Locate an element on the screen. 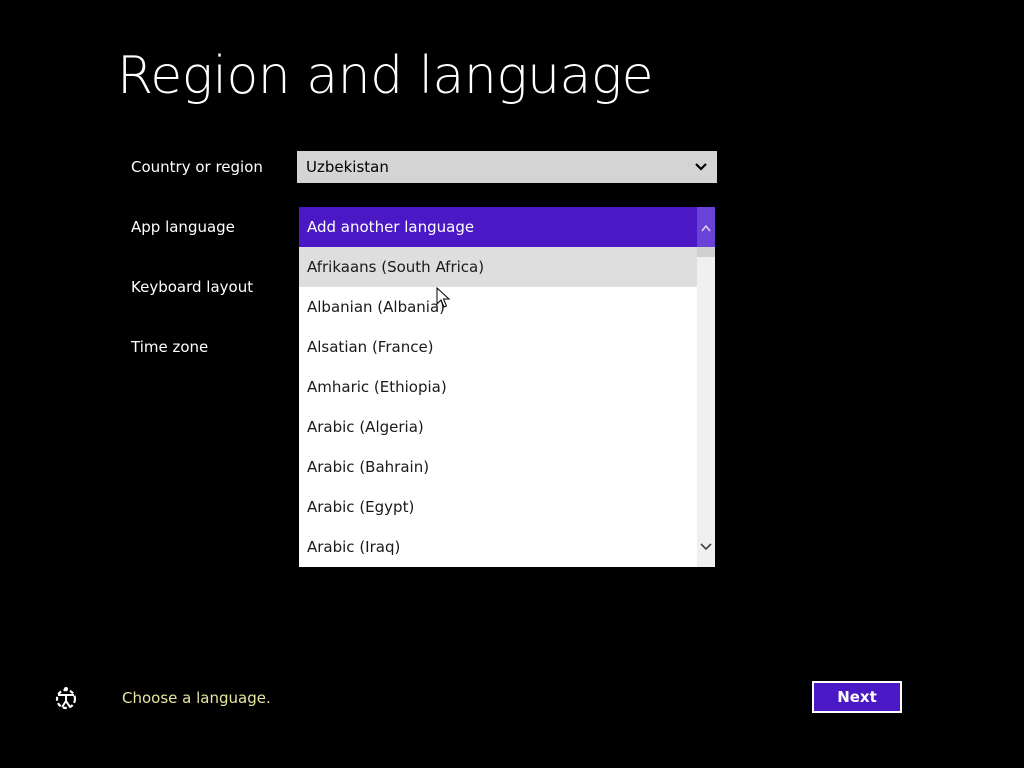 This screenshot has height=768, width=1024. next-button: Next is located at coordinates (857, 697).